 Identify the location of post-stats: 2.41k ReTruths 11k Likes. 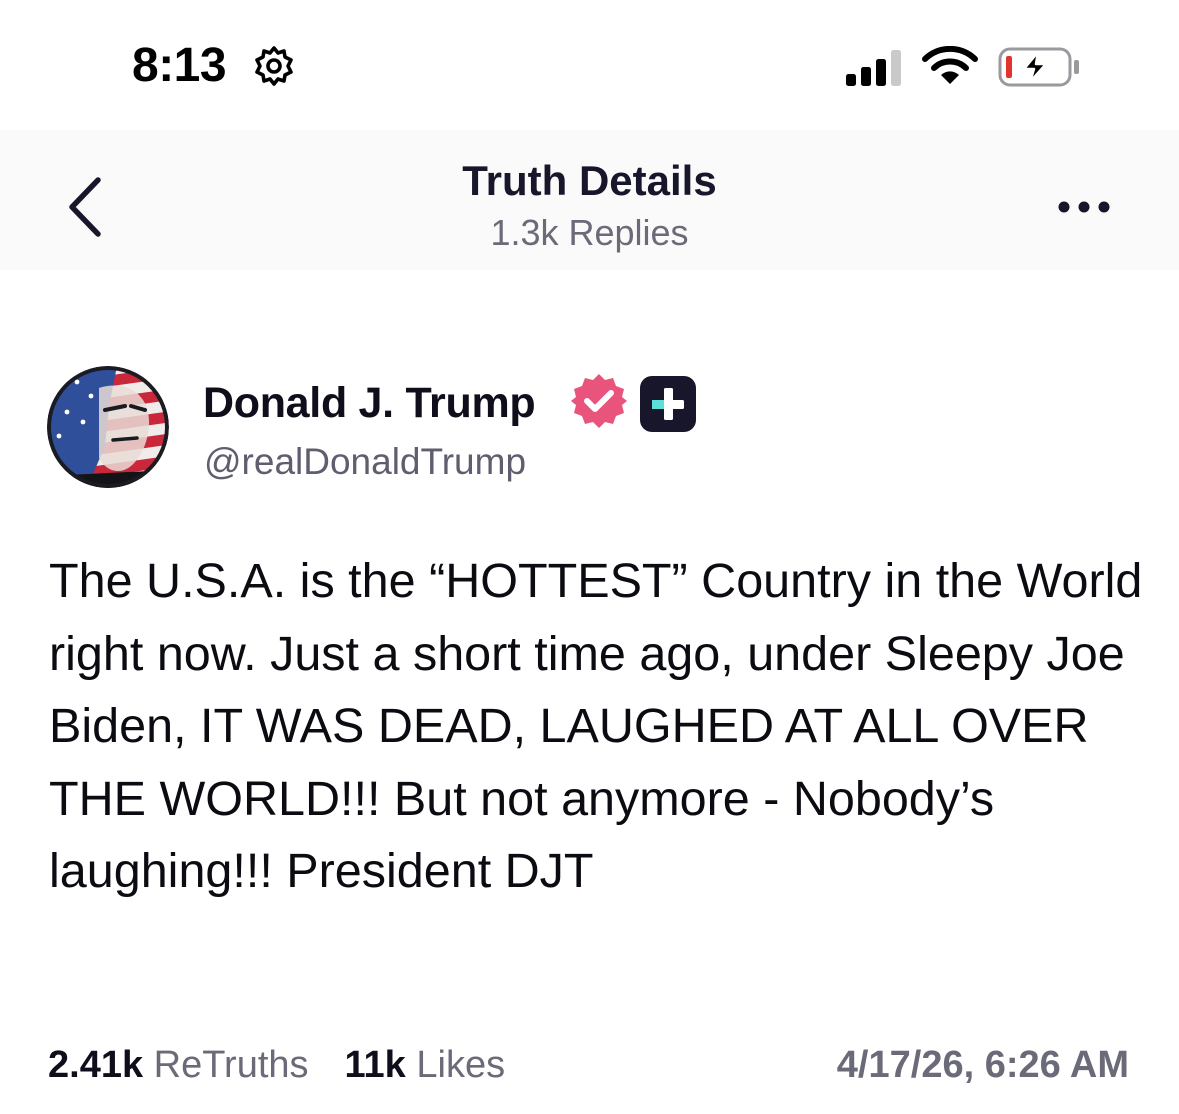
(276, 1065).